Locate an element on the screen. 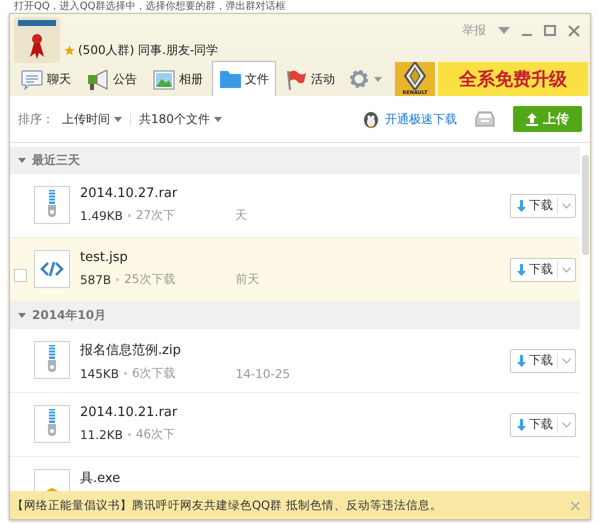 This screenshot has width=598, height=523. file-name: 具.exe is located at coordinates (330, 478).